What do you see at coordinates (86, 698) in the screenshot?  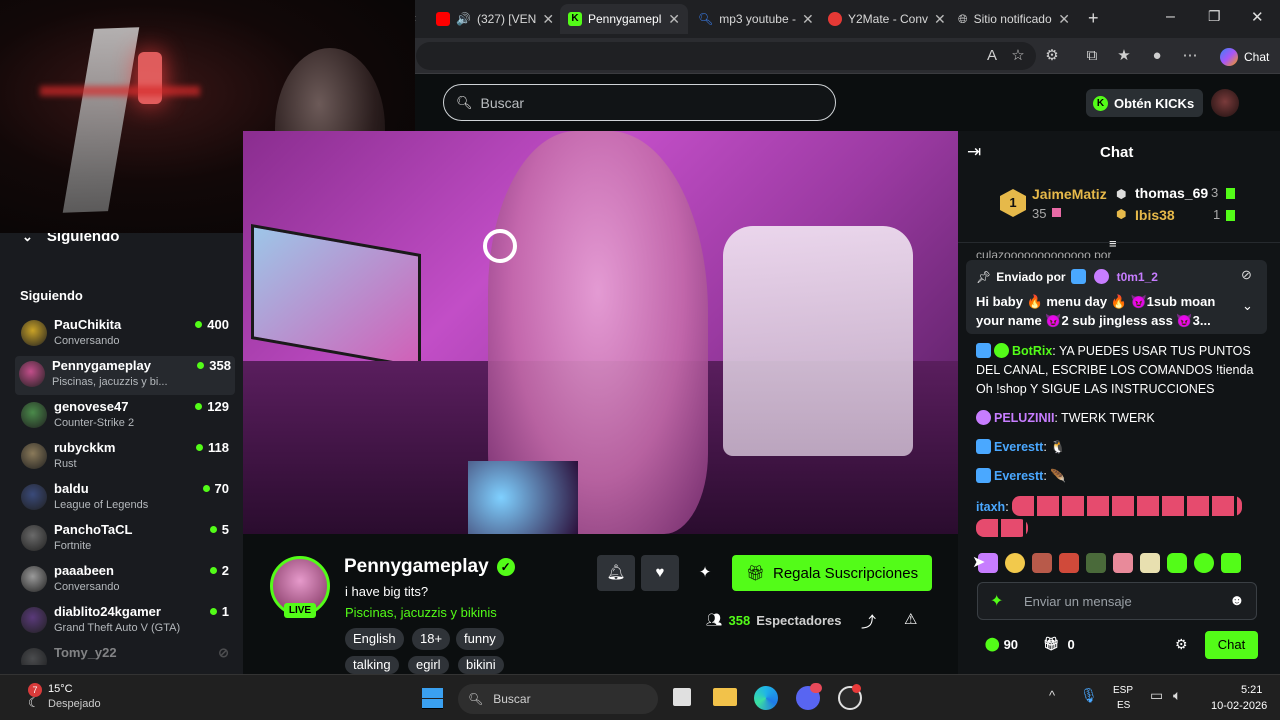 I see `weather-widget: 7 ☾ 15°C Despejado` at bounding box center [86, 698].